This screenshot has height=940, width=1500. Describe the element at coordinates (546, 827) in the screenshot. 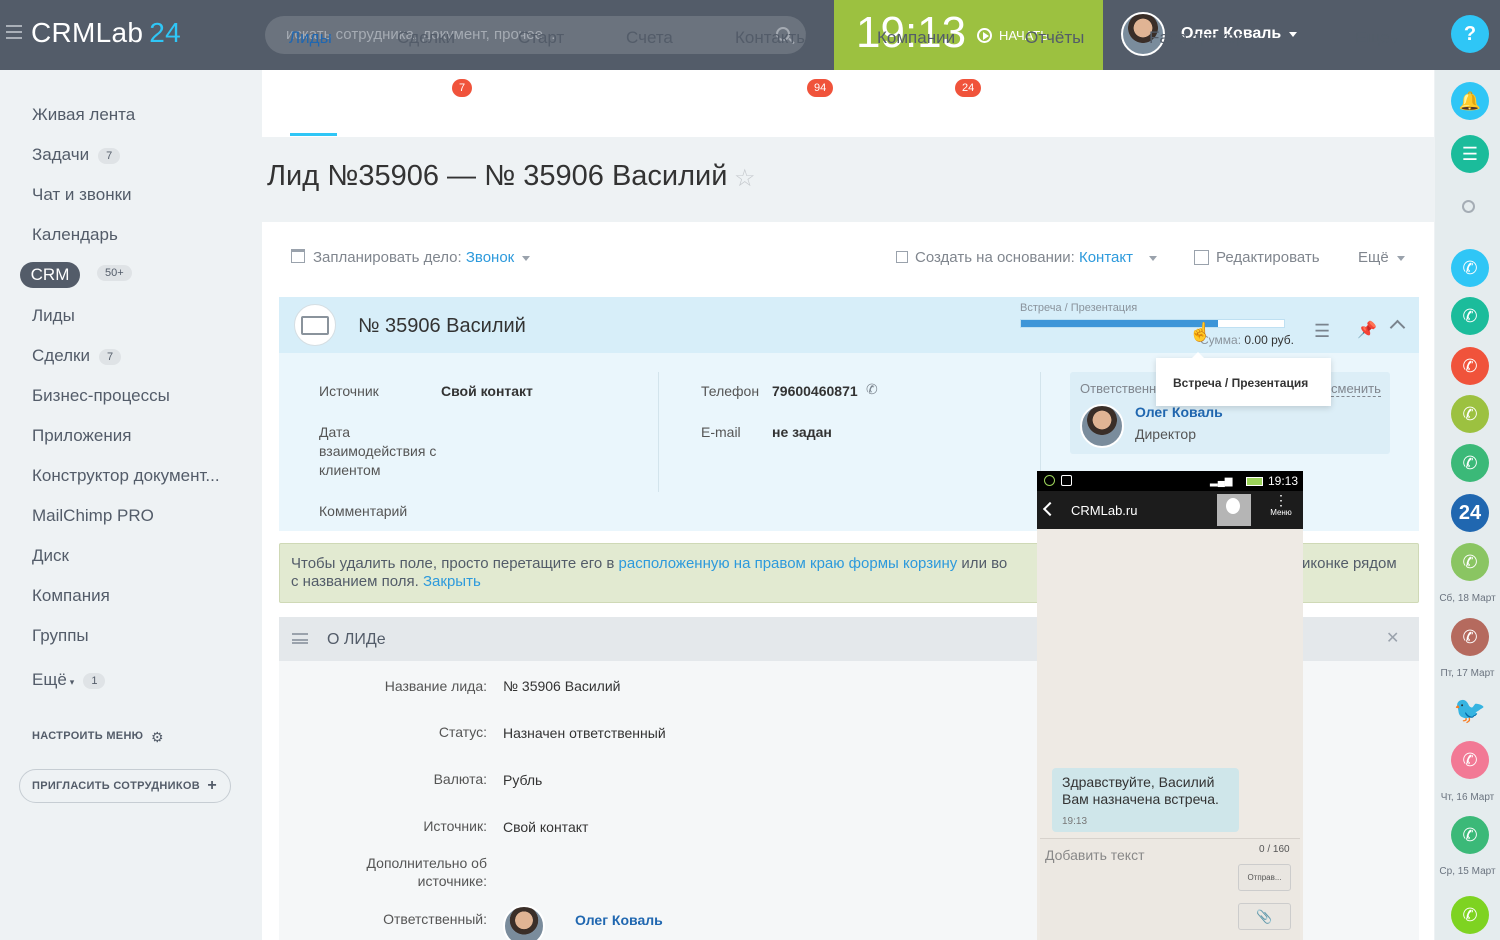

I see `field-value: Свой контакт` at that location.